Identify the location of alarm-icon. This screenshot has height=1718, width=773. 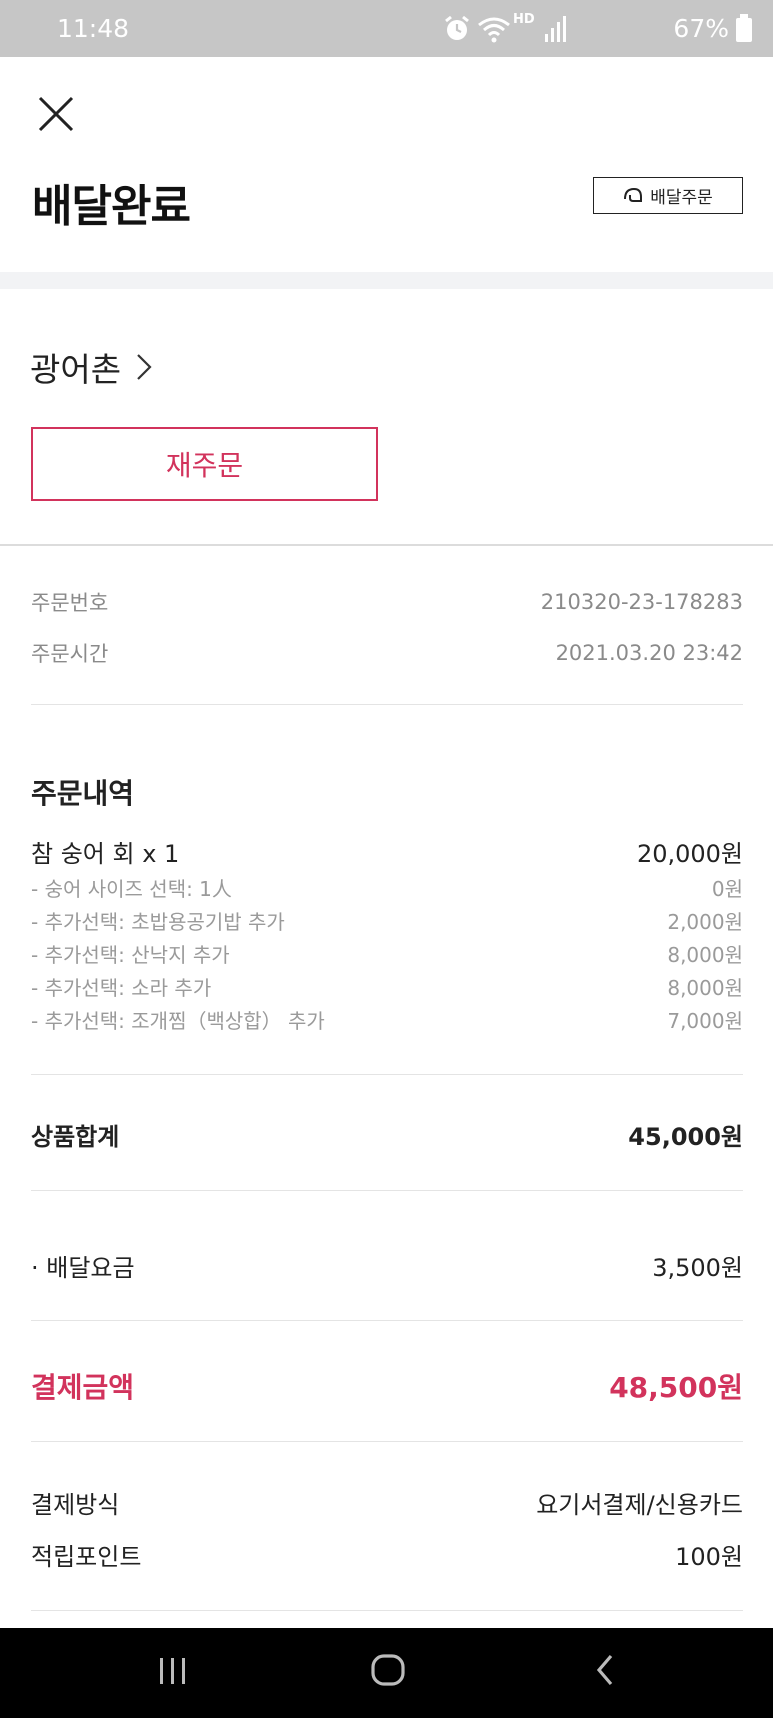
(457, 27).